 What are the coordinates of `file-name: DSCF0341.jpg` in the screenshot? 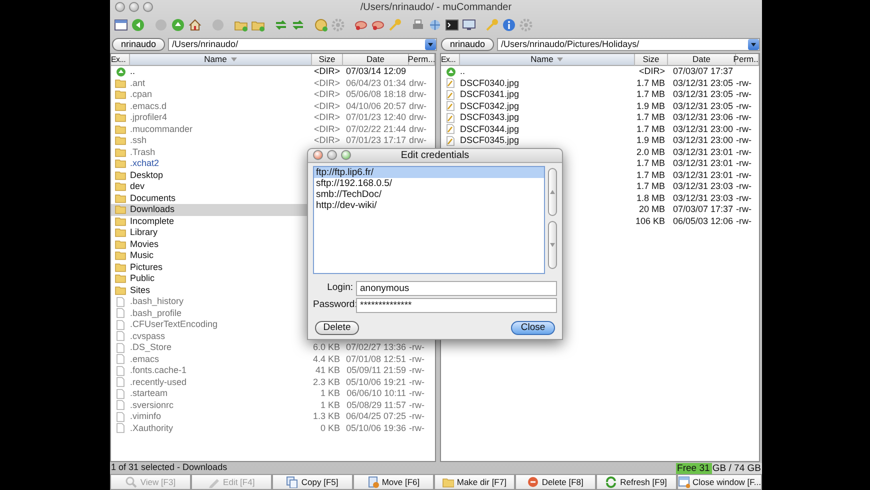 It's located at (490, 94).